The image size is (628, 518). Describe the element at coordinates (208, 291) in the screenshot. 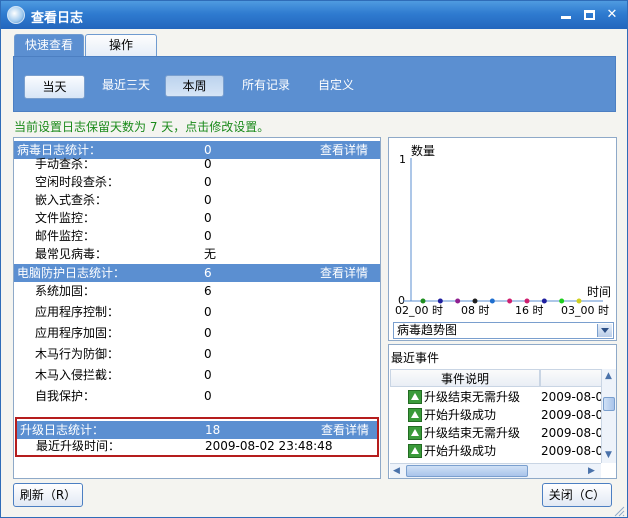

I see `stat-value: 6` at that location.